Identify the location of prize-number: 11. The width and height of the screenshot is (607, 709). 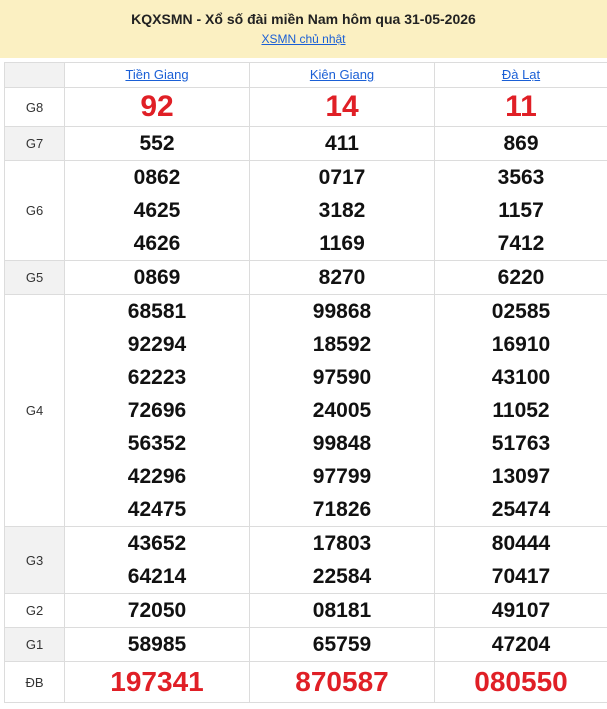
(520, 107).